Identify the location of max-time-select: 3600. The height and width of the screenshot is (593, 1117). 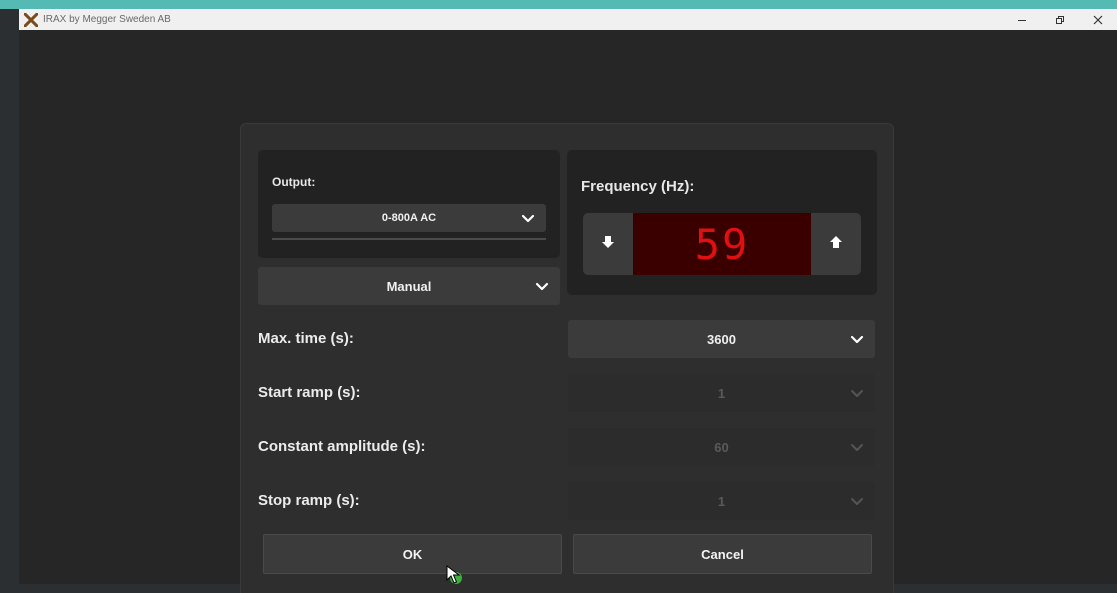
(721, 339).